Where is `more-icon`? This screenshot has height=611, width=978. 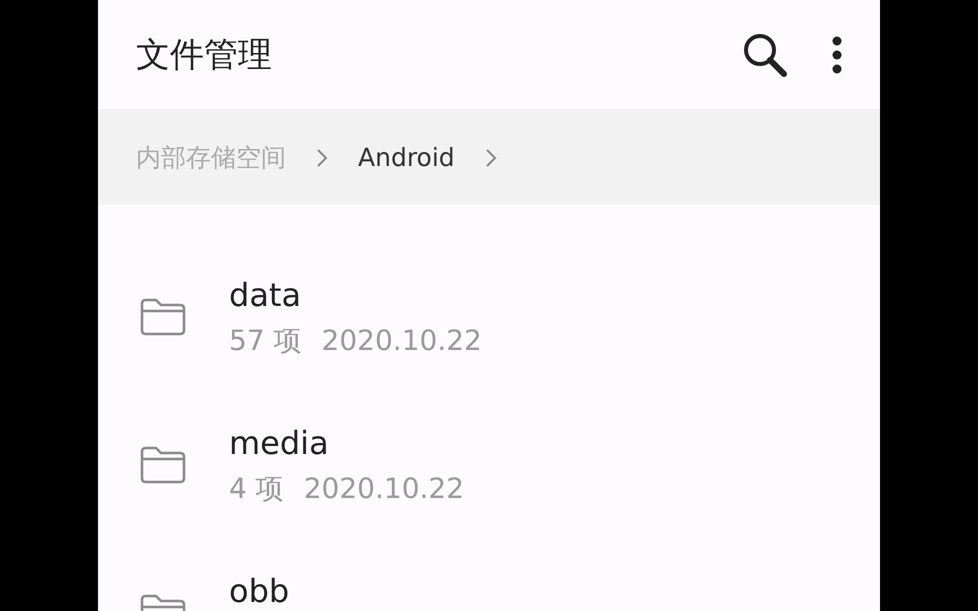 more-icon is located at coordinates (837, 55).